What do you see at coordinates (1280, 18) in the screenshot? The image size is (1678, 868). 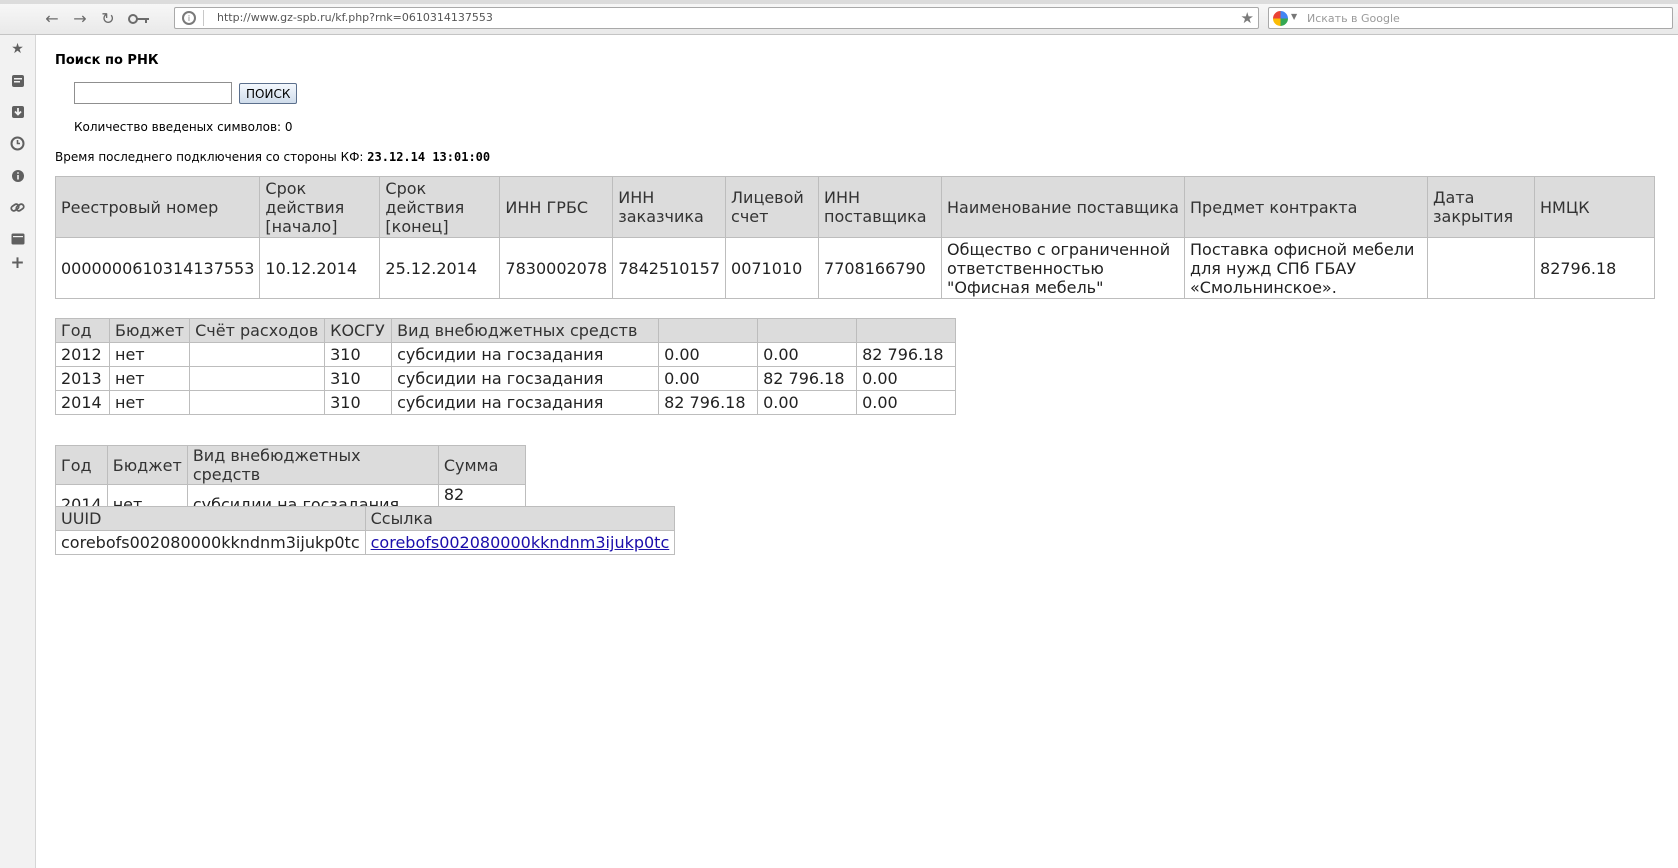 I see `google-icon` at bounding box center [1280, 18].